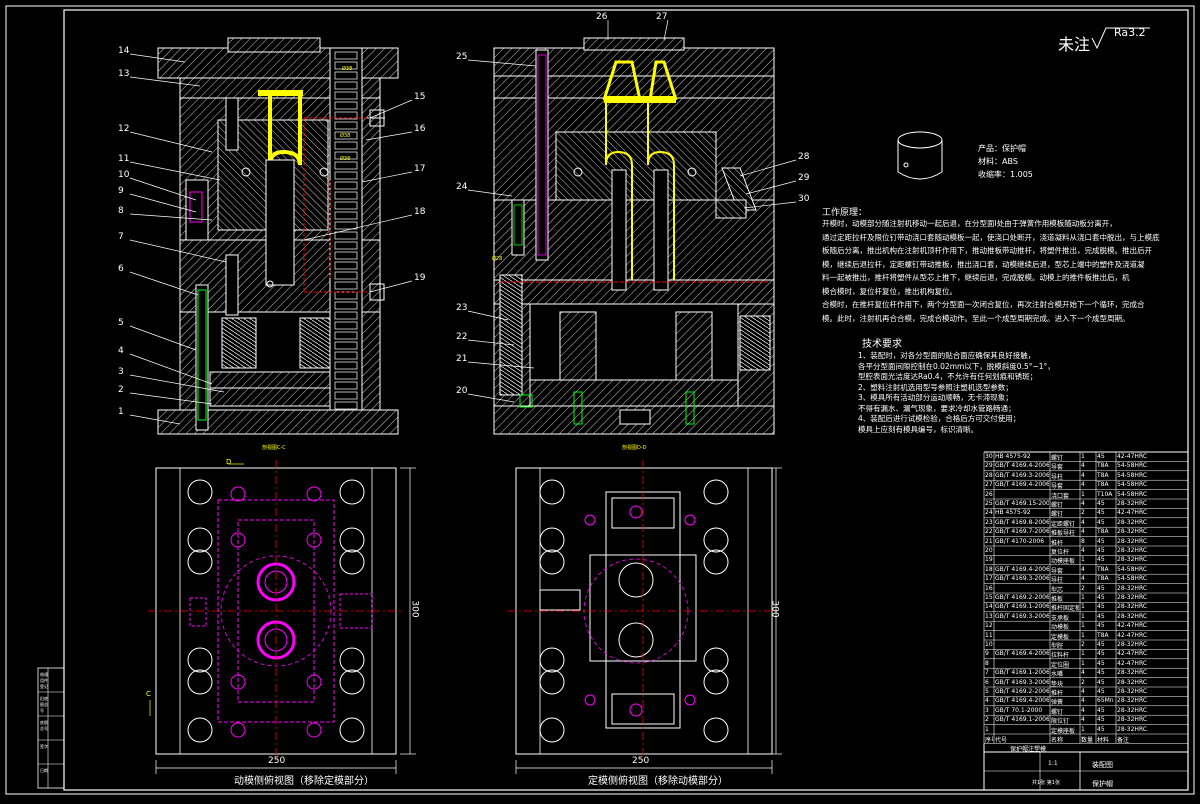  I want to click on product-shrinkage: 收缩率：1.005, so click(1005, 174).